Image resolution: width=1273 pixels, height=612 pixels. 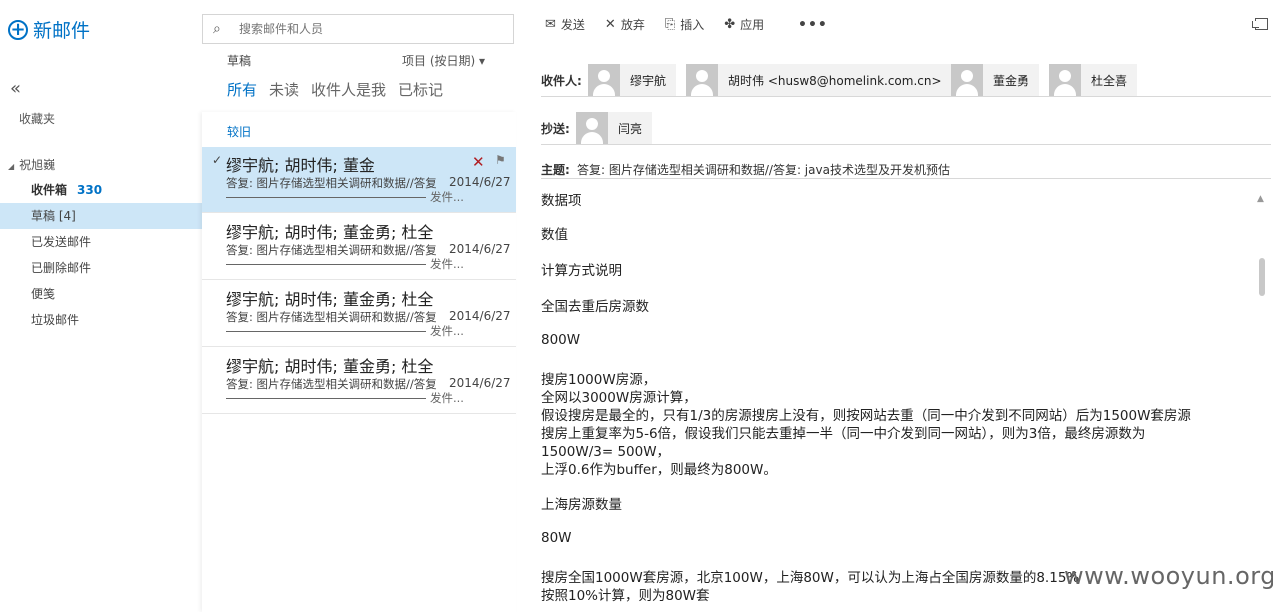 What do you see at coordinates (763, 169) in the screenshot?
I see `subject-field: 答复: 图片存储选型相关调研和数据//答复: java技术选型及开发机预估` at bounding box center [763, 169].